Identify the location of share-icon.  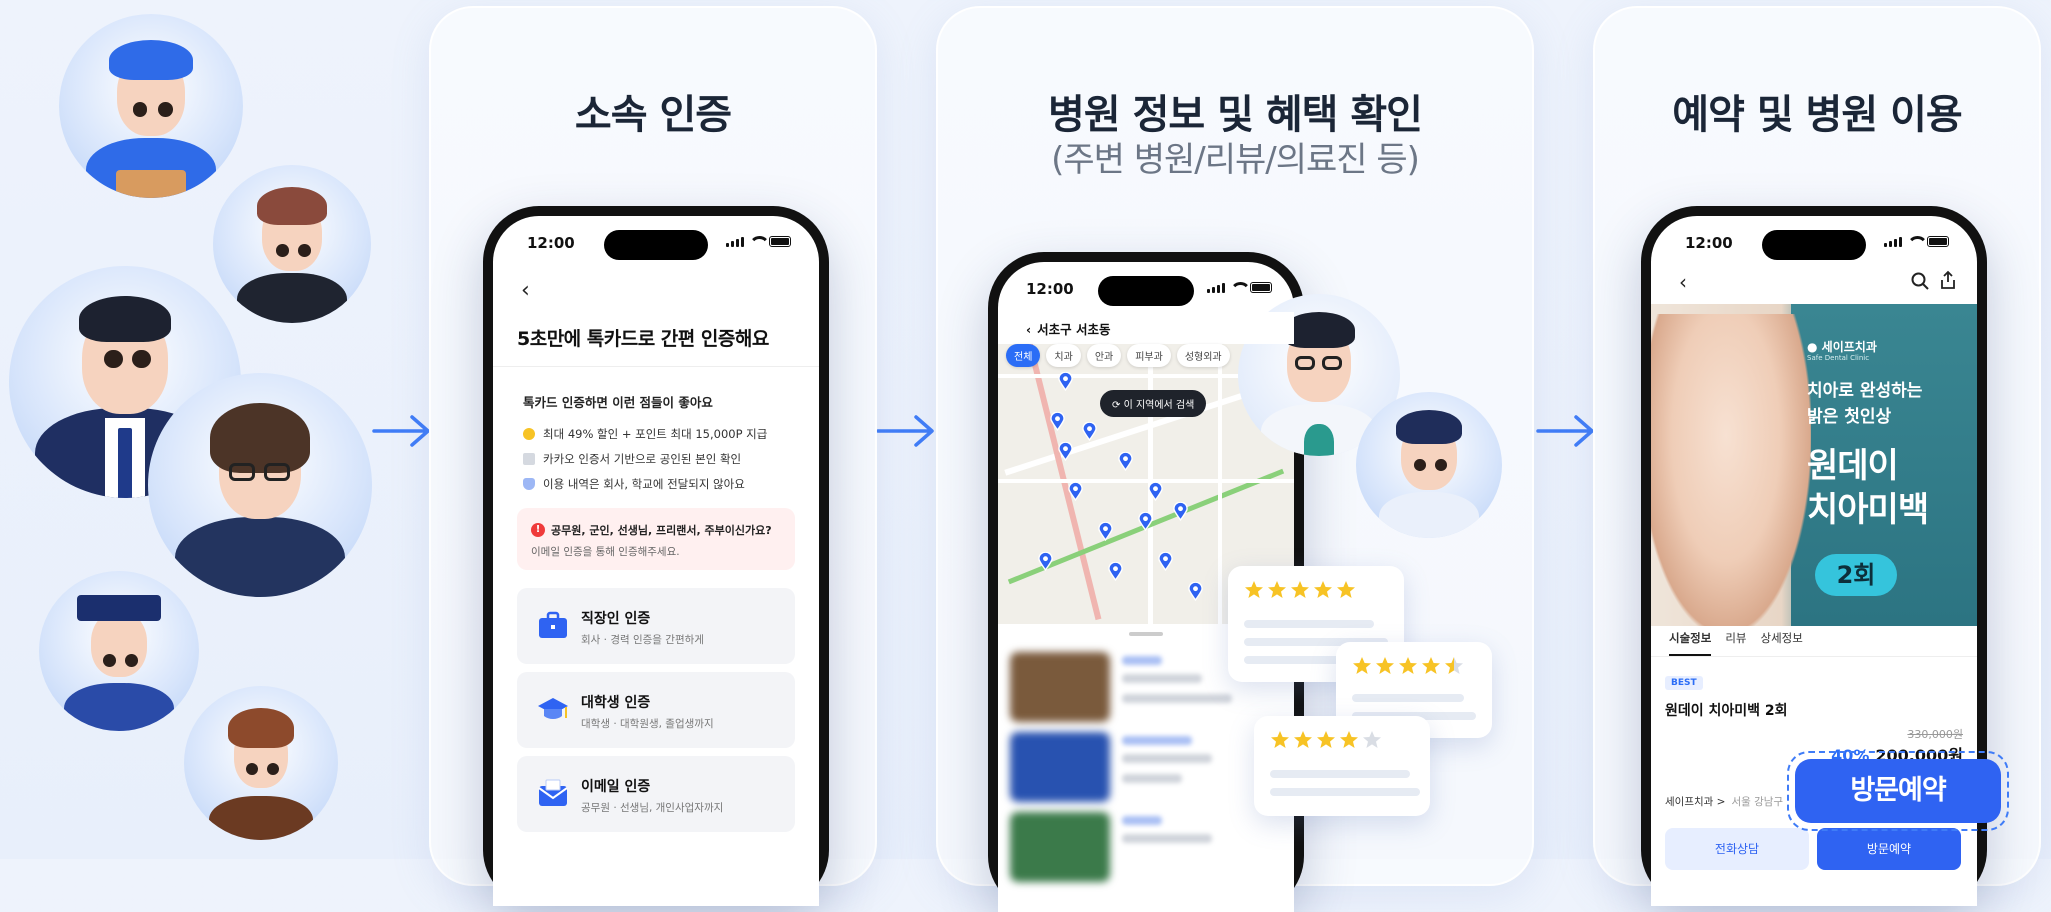
(1948, 280).